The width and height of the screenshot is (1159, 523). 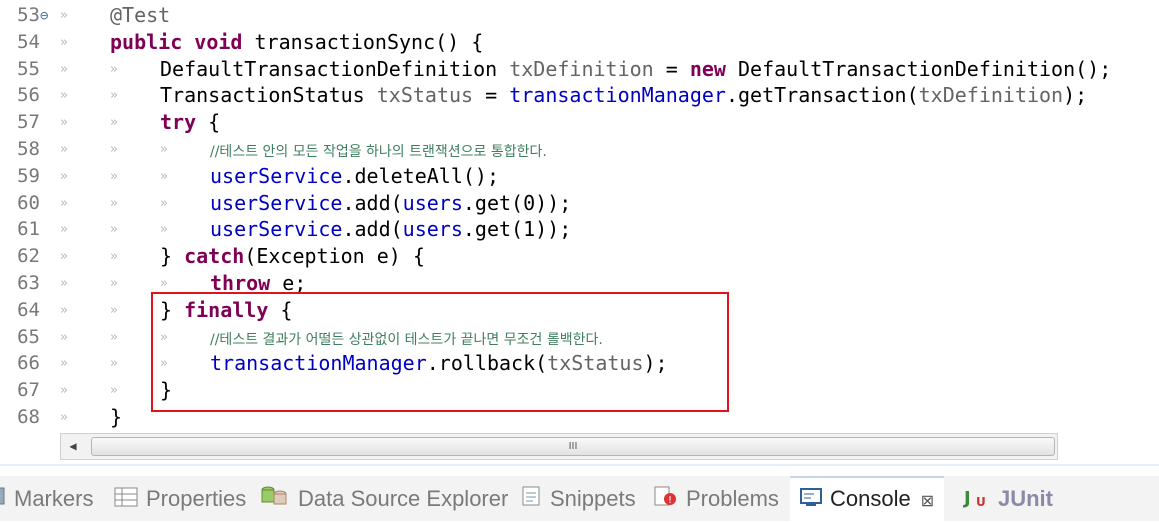 I want to click on tab-properties: Properties, so click(x=180, y=498).